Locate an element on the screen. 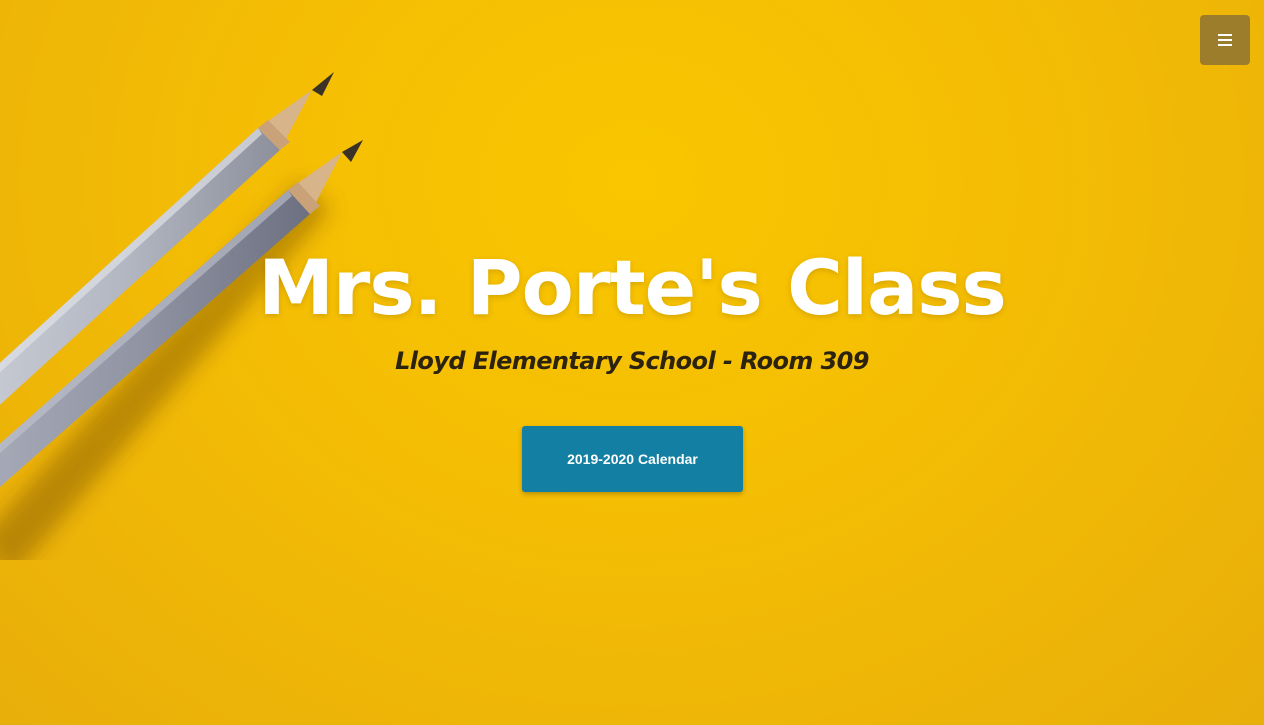 This screenshot has height=725, width=1264. page-subtitle: Lloyd Elementary School - Room 309 is located at coordinates (632, 361).